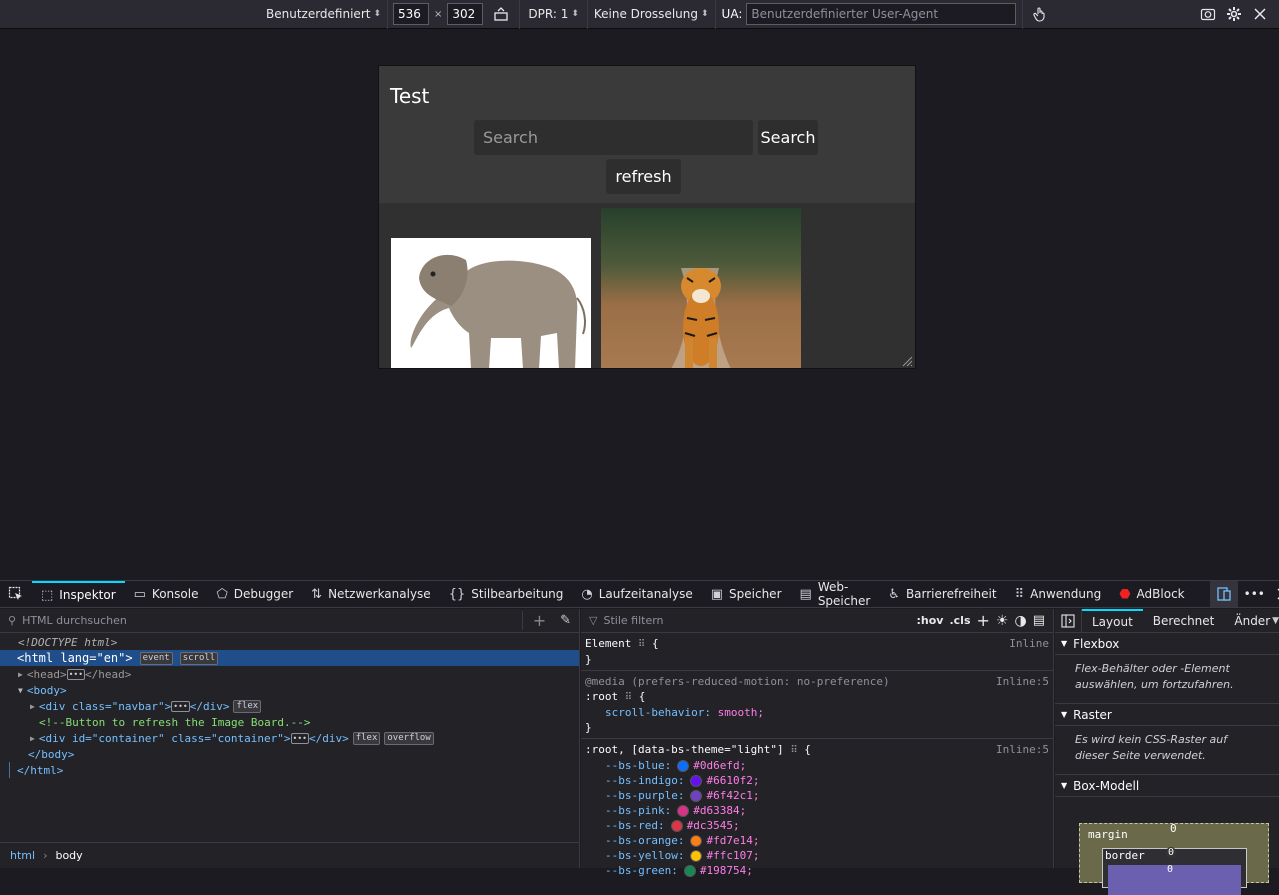  I want to click on tiger-image, so click(701, 288).